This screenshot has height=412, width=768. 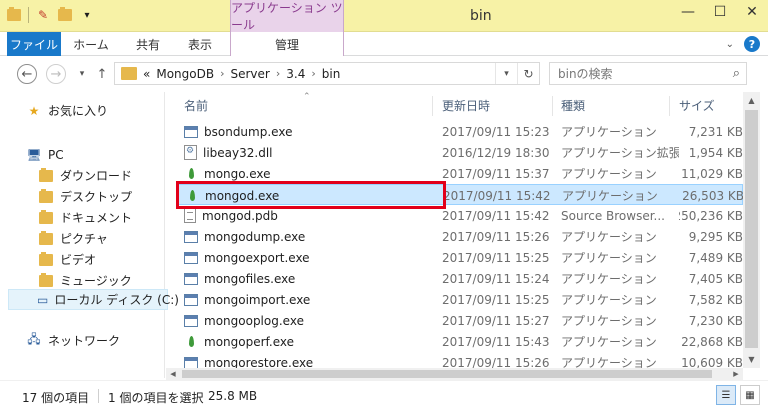 I want to click on file-name-cell: mongoperf.exe, so click(x=311, y=341).